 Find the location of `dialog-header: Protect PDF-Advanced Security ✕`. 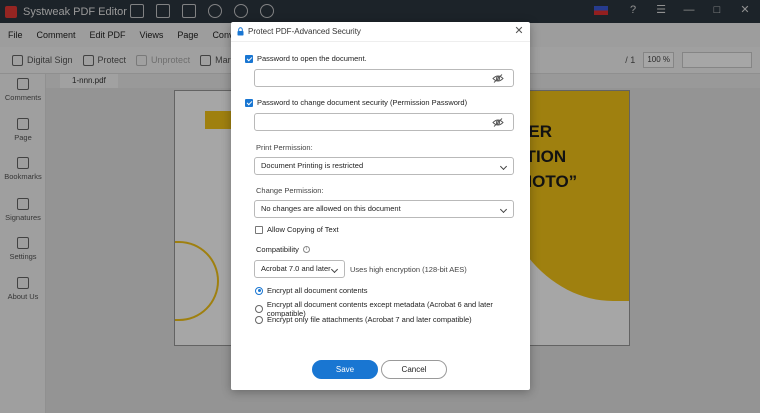

dialog-header: Protect PDF-Advanced Security ✕ is located at coordinates (380, 32).